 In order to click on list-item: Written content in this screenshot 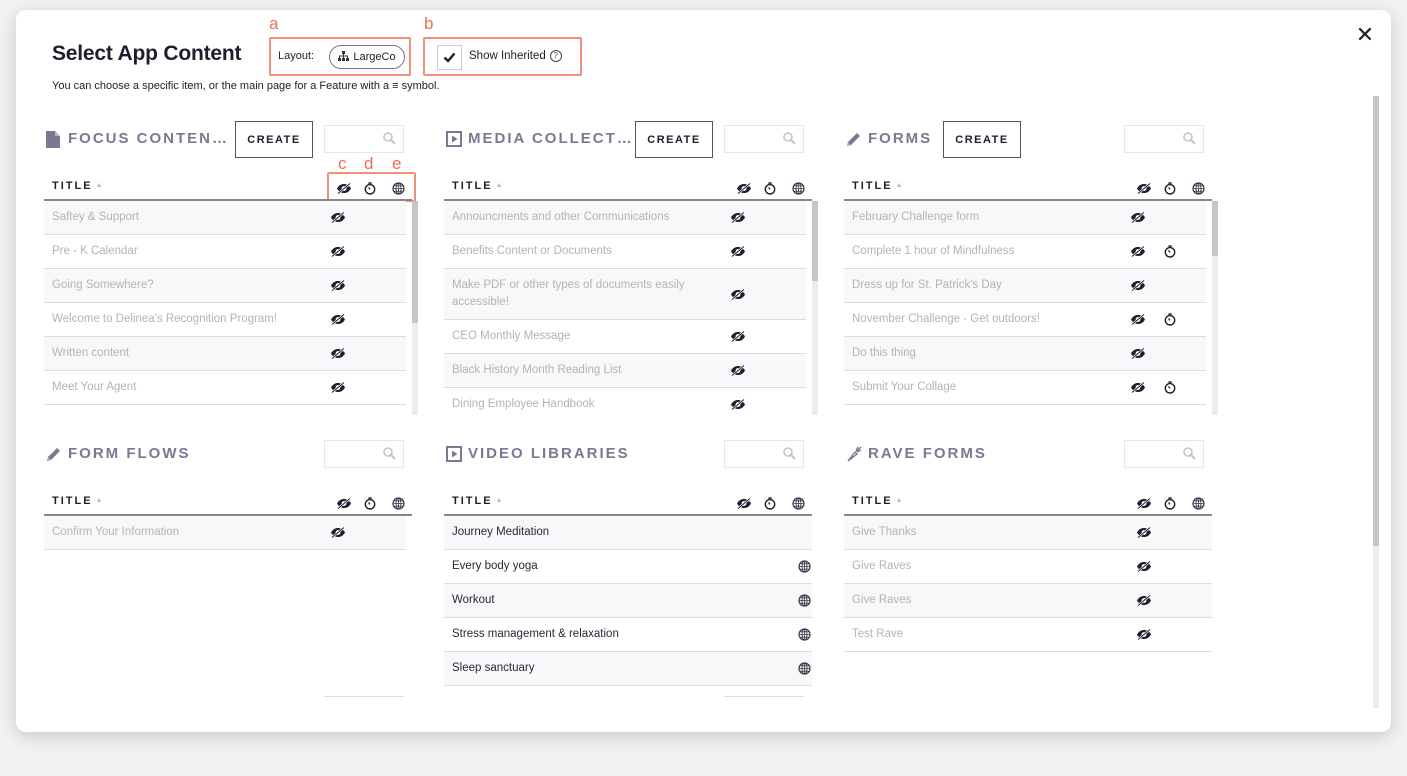, I will do `click(225, 354)`.